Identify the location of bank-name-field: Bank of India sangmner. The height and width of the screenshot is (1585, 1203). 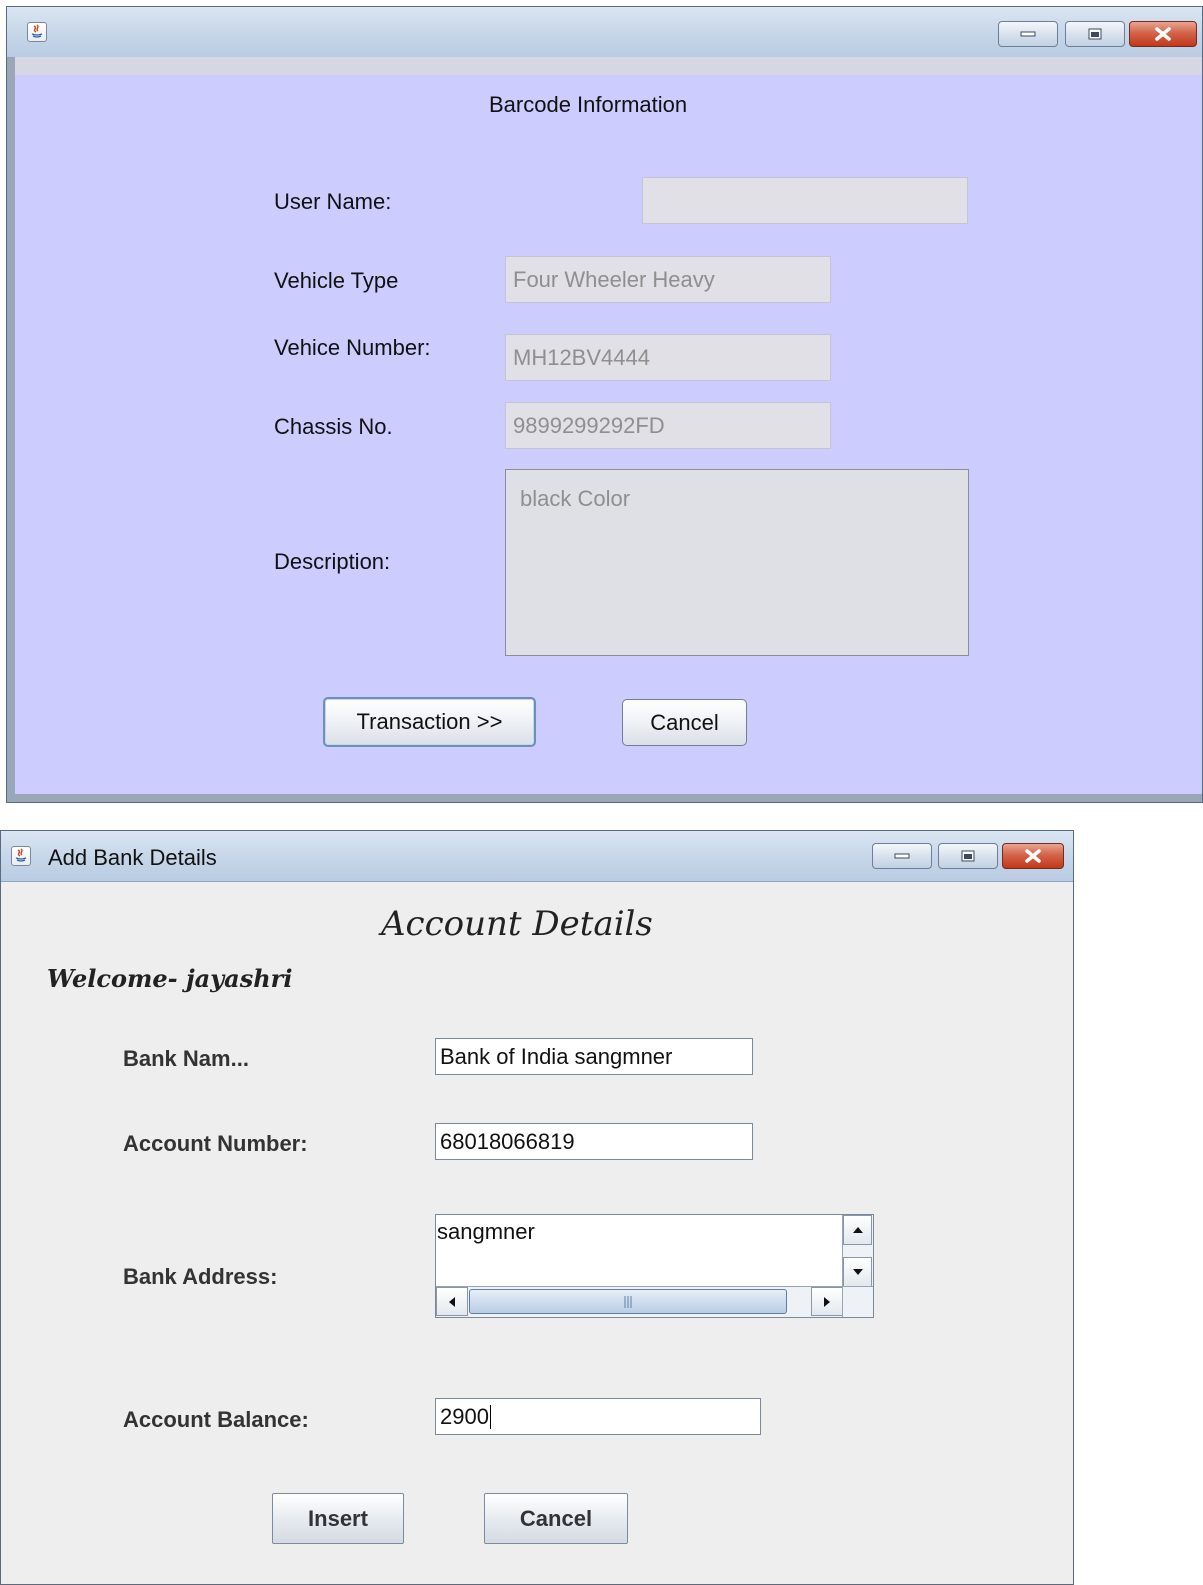
(594, 1056).